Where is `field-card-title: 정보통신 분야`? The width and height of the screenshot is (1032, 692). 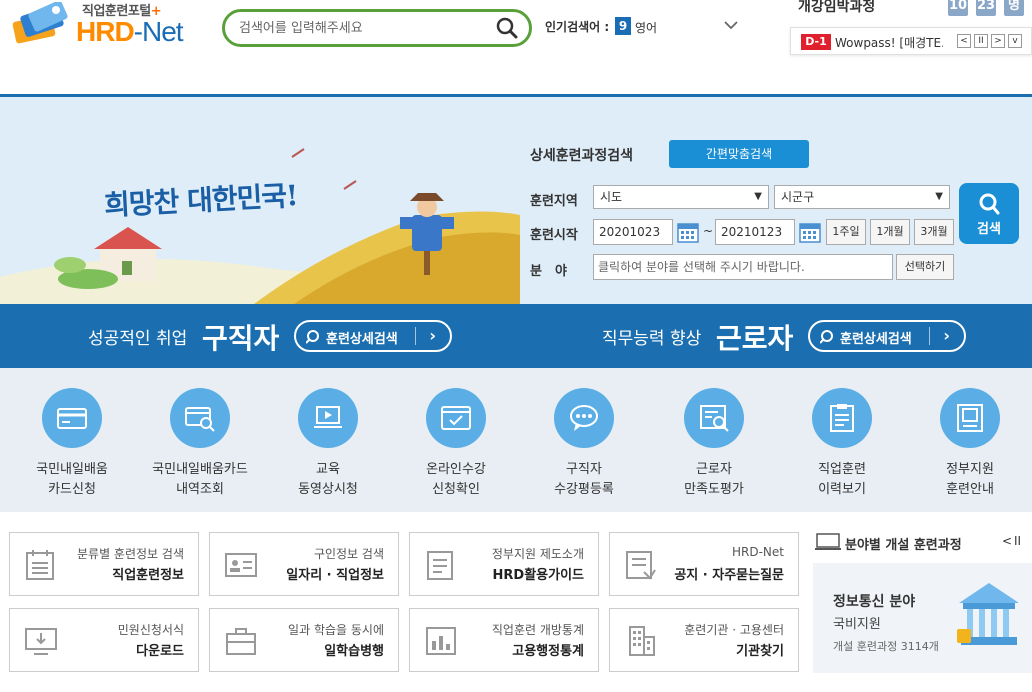
field-card-title: 정보통신 분야 is located at coordinates (874, 602).